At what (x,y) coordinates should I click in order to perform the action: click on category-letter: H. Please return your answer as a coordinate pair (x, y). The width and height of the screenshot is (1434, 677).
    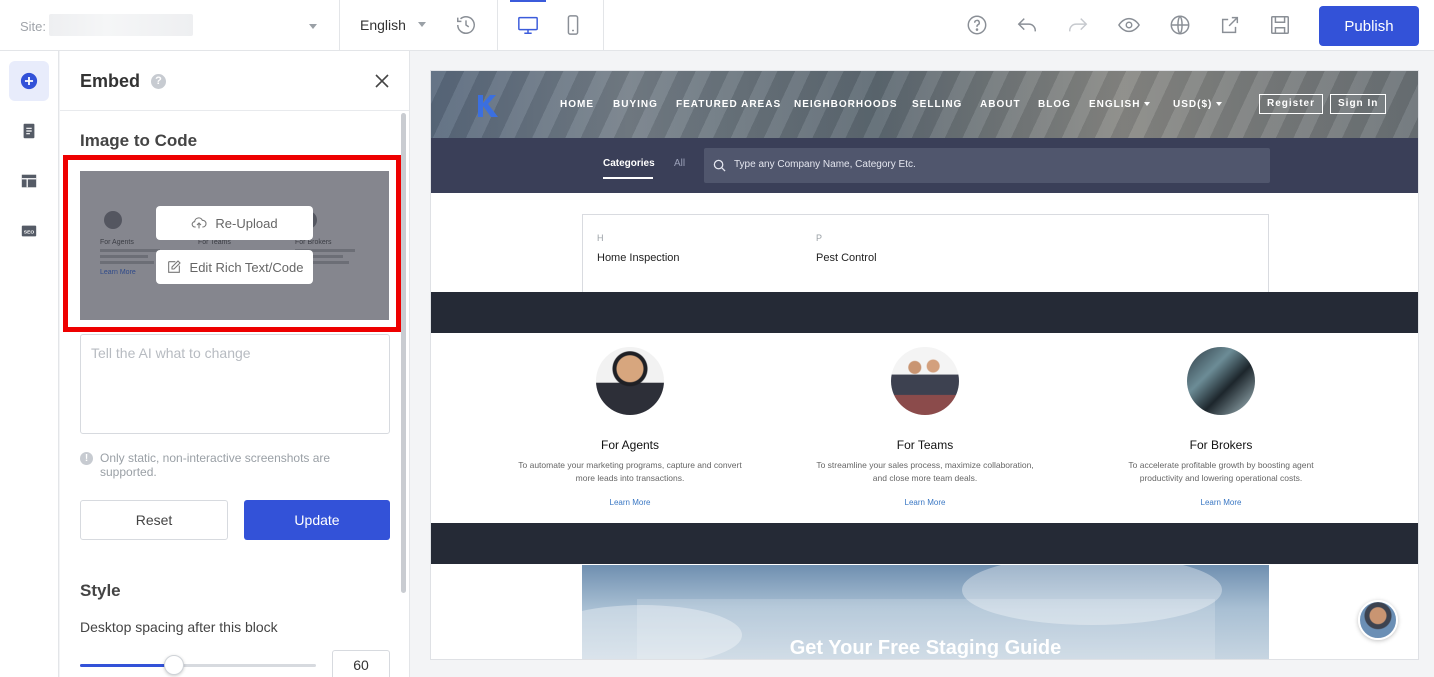
    Looking at the image, I should click on (600, 238).